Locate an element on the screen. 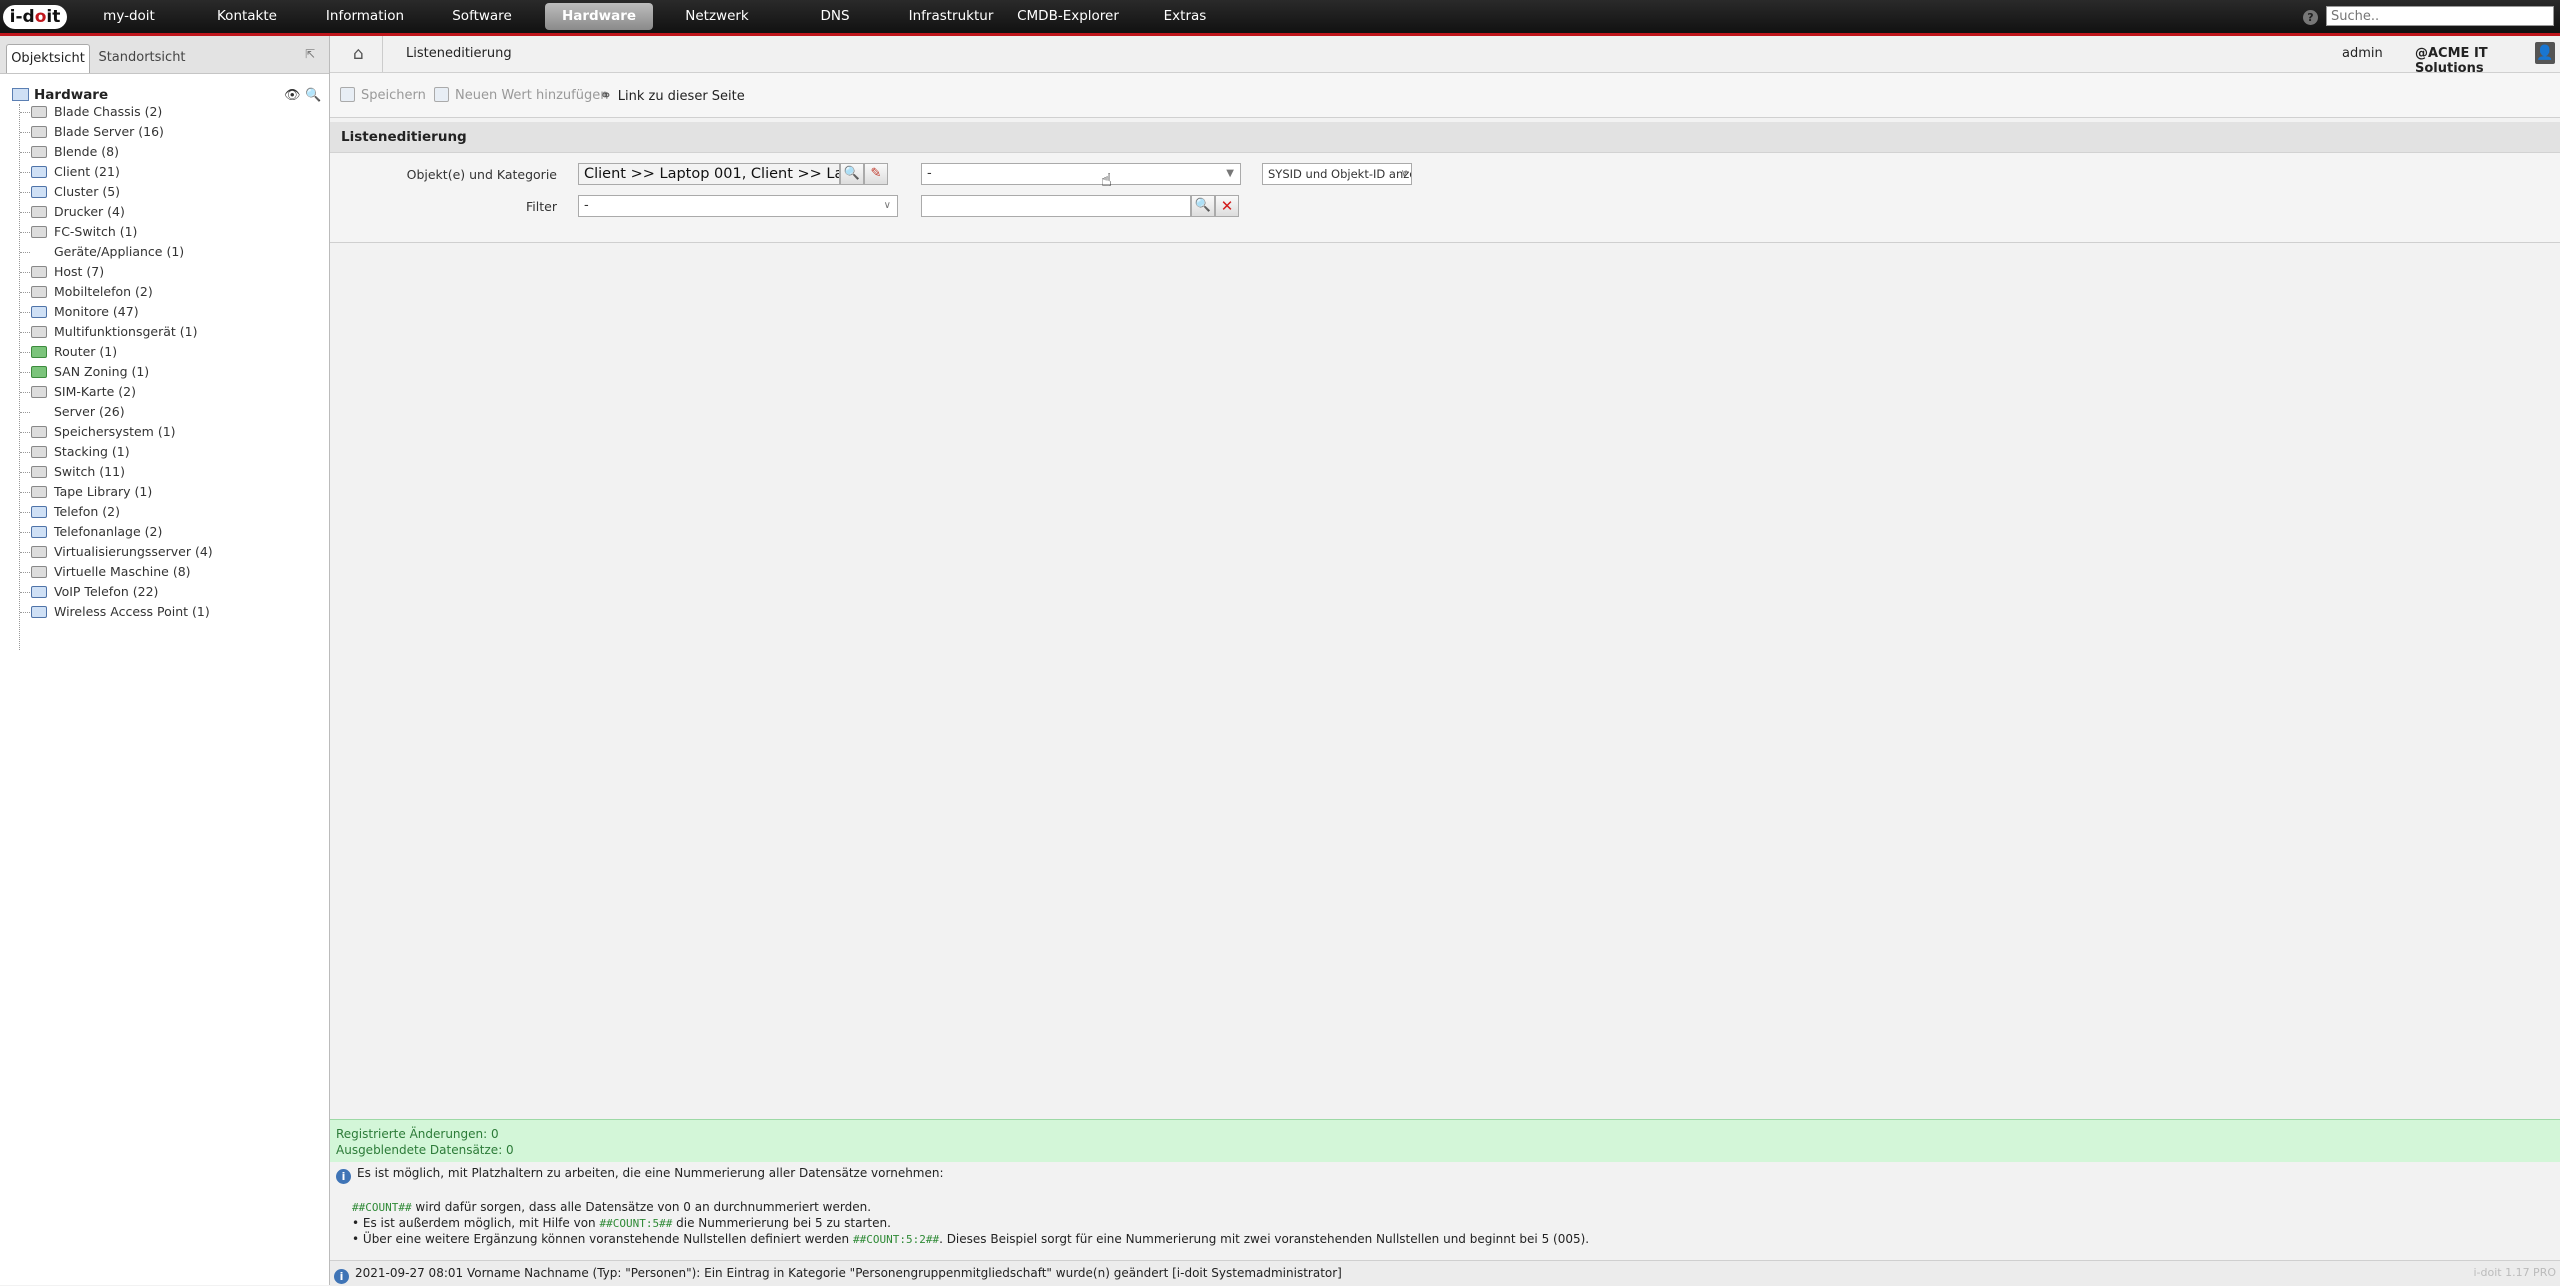  nav-dns: DNS is located at coordinates (835, 16).